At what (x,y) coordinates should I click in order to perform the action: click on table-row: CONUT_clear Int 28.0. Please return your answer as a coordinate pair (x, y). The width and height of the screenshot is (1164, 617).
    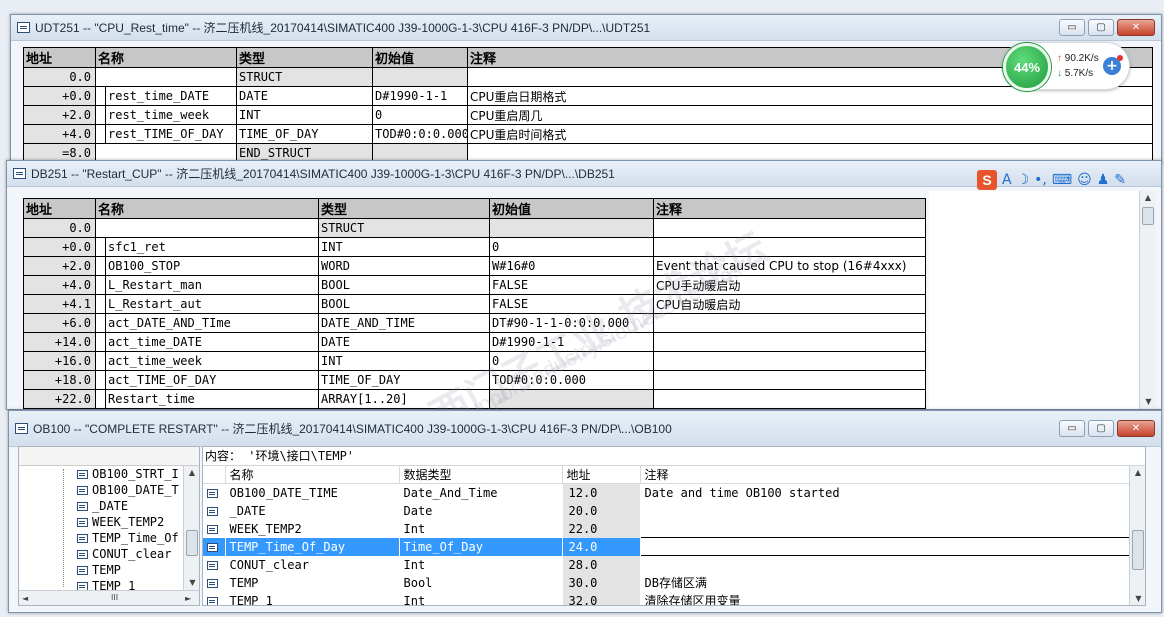
    Looking at the image, I should click on (668, 564).